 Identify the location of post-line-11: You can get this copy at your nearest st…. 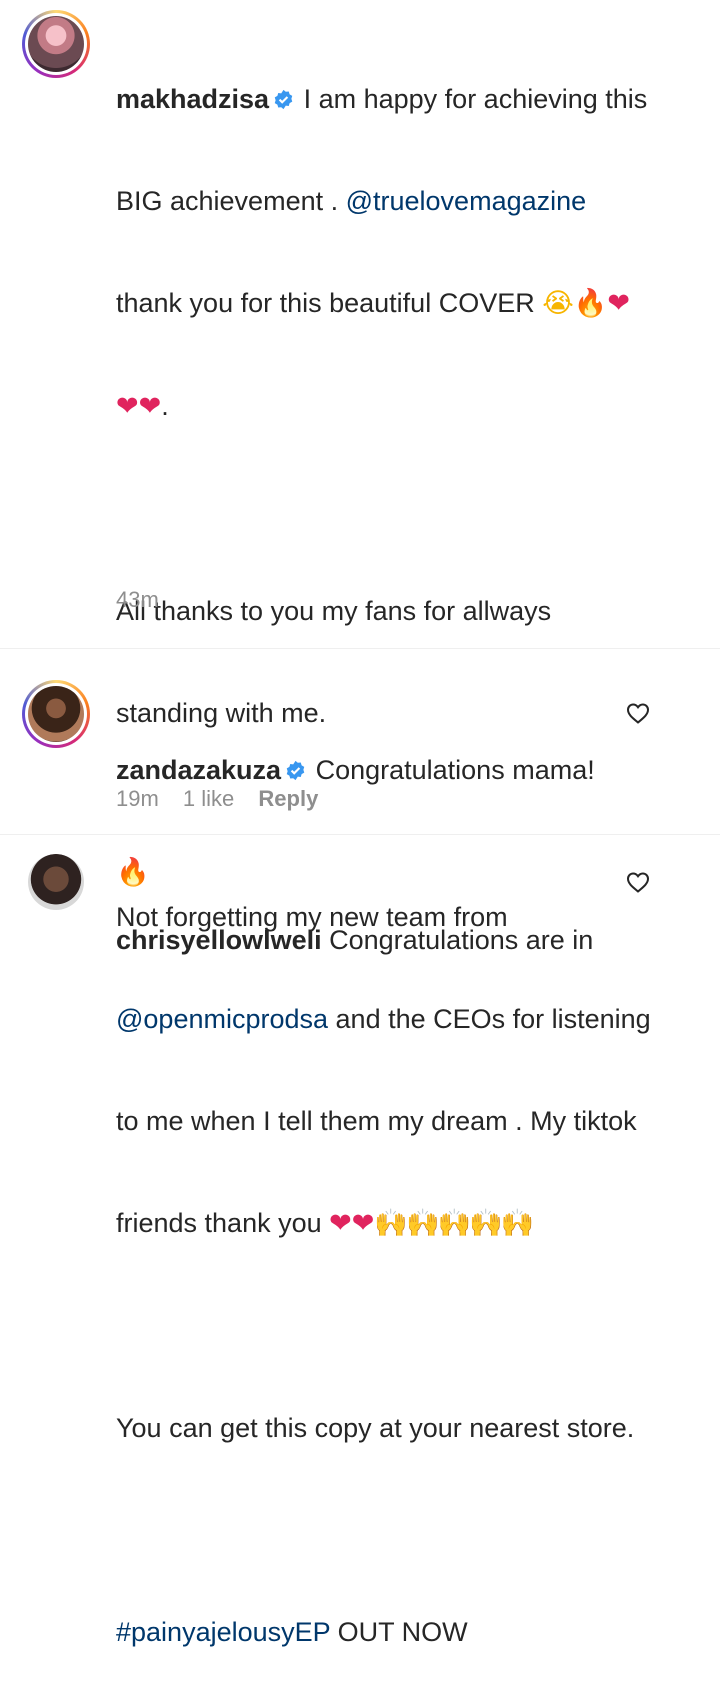
(411, 1428).